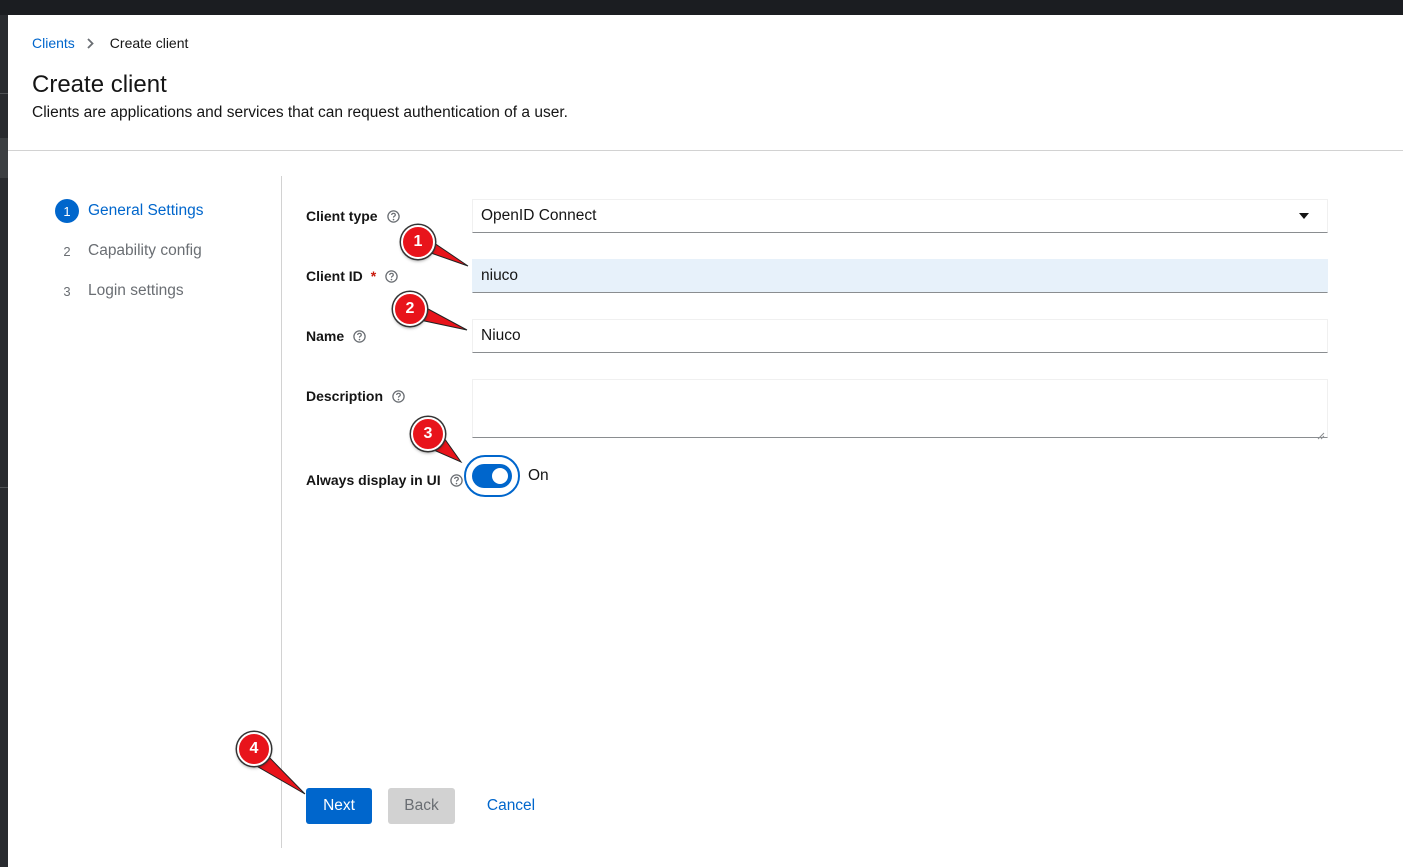 This screenshot has height=867, width=1403. Describe the element at coordinates (356, 511) in the screenshot. I see `annotation-pointers` at that location.